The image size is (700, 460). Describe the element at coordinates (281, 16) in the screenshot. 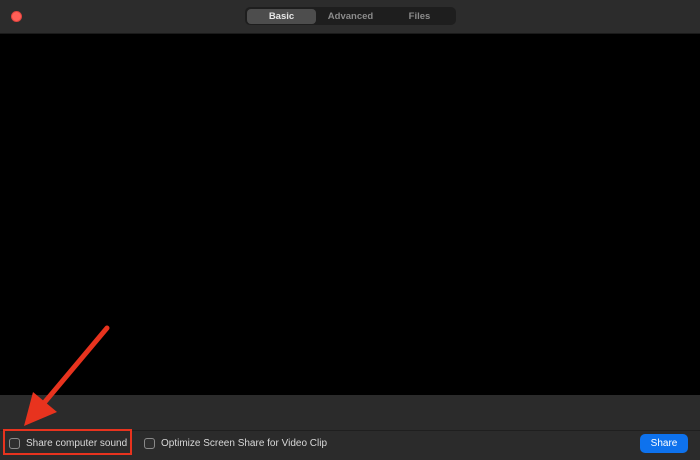

I see `tab-basic: Basic` at that location.